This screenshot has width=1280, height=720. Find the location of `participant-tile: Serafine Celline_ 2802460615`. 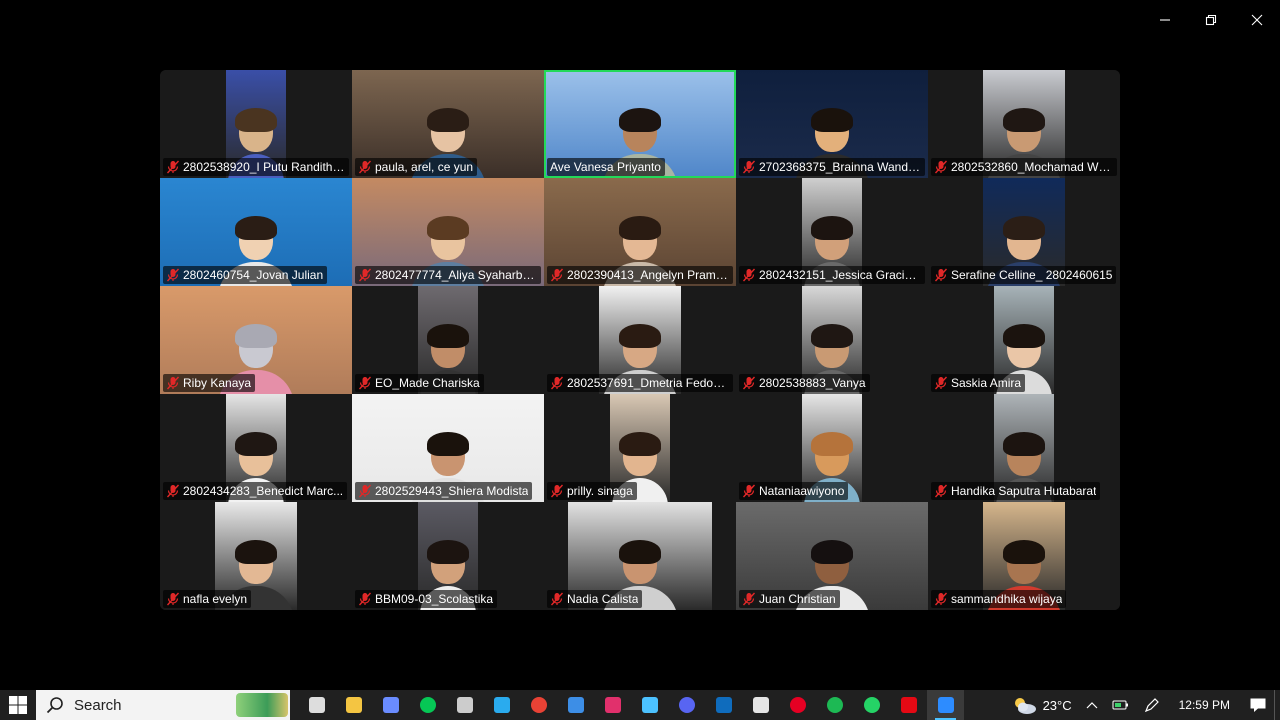

participant-tile: Serafine Celline_ 2802460615 is located at coordinates (1024, 232).